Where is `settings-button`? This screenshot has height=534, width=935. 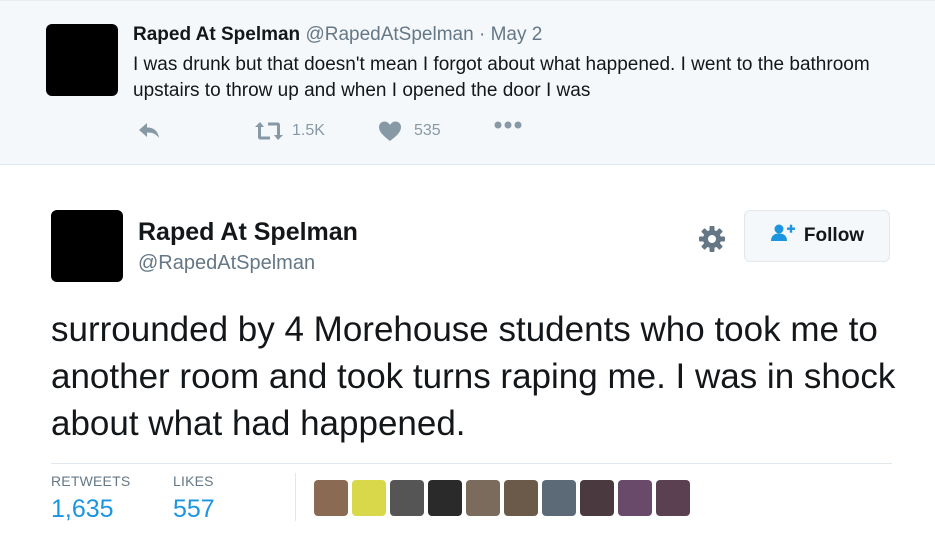 settings-button is located at coordinates (712, 239).